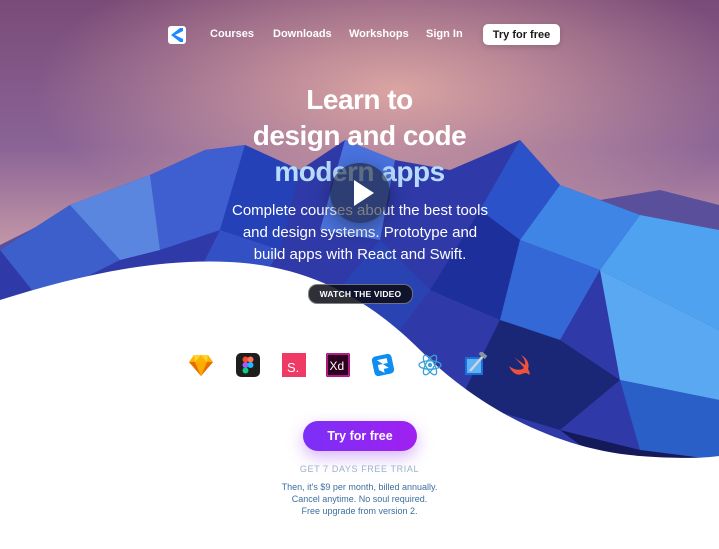 The width and height of the screenshot is (719, 549). Describe the element at coordinates (379, 34) in the screenshot. I see `nav-link-workshops: Workshops` at that location.